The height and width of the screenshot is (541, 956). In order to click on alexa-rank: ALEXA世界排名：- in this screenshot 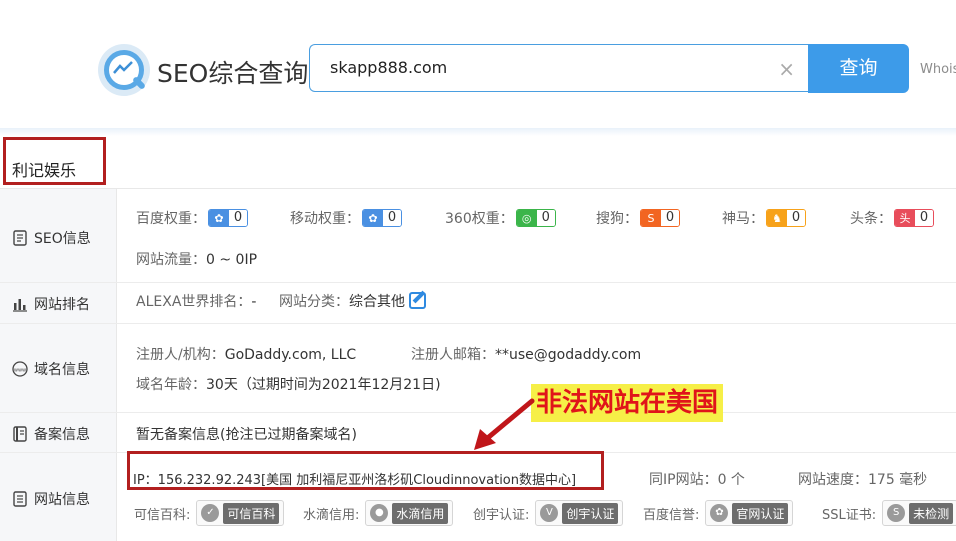, I will do `click(196, 302)`.